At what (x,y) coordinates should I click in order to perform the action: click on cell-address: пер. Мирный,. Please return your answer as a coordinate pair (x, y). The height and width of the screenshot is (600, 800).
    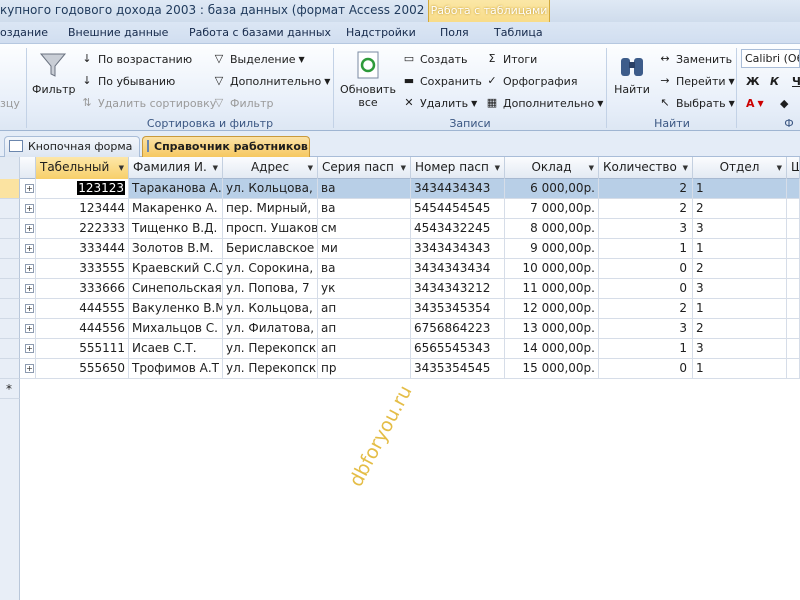
    Looking at the image, I should click on (270, 209).